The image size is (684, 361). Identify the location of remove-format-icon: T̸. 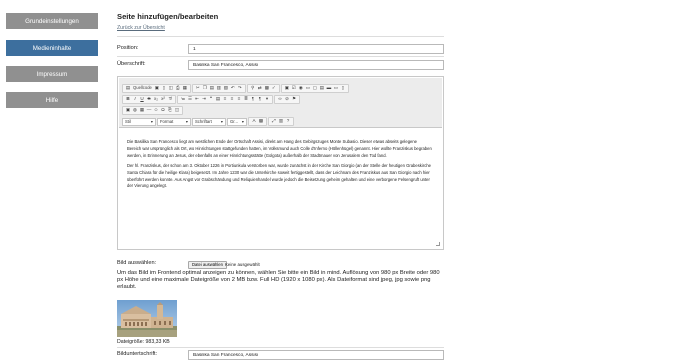
(170, 99).